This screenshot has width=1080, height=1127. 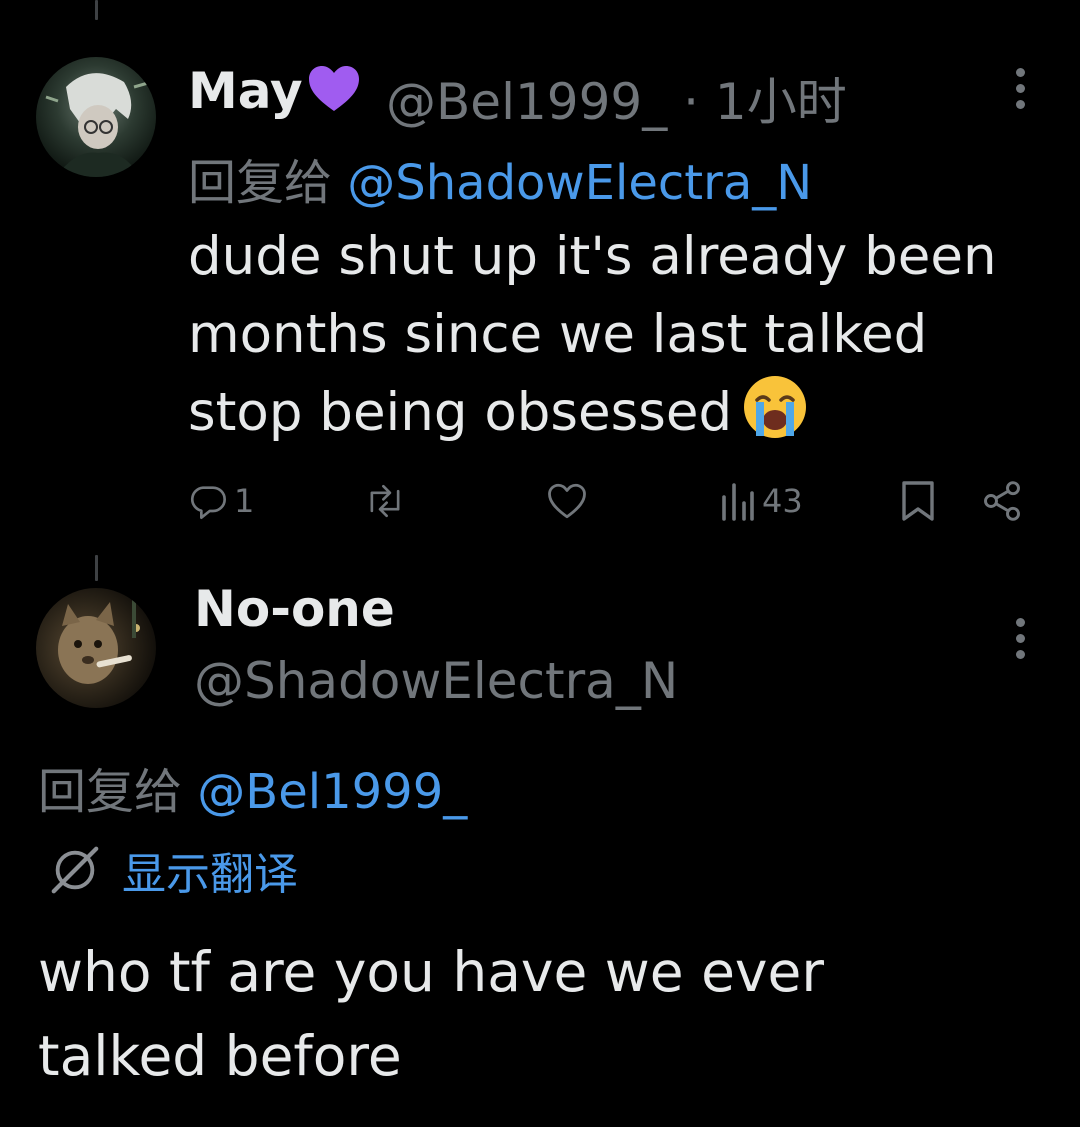 I want to click on avatar-image-may, so click(x=96, y=117).